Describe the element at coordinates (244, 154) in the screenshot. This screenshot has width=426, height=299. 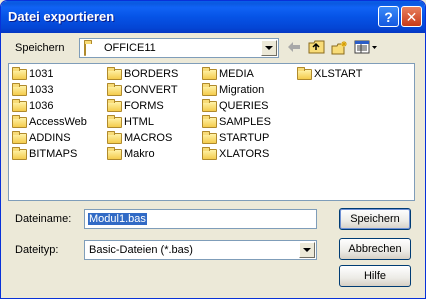
I see `folder-name: XLATORS` at that location.